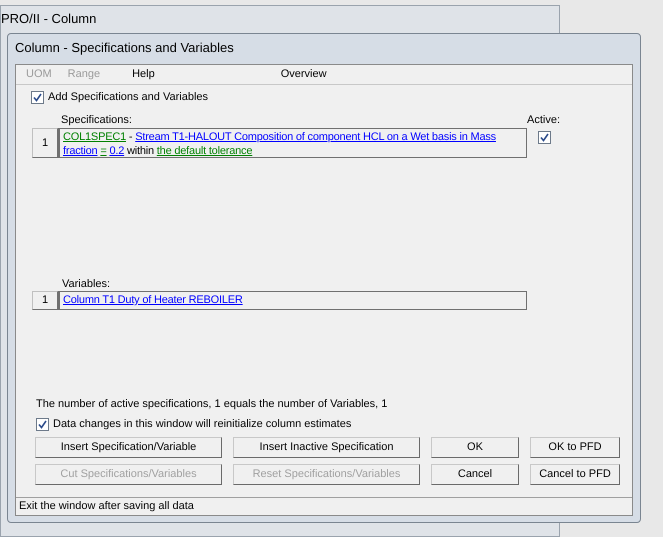  Describe the element at coordinates (86, 284) in the screenshot. I see `section-label: Variables:` at that location.